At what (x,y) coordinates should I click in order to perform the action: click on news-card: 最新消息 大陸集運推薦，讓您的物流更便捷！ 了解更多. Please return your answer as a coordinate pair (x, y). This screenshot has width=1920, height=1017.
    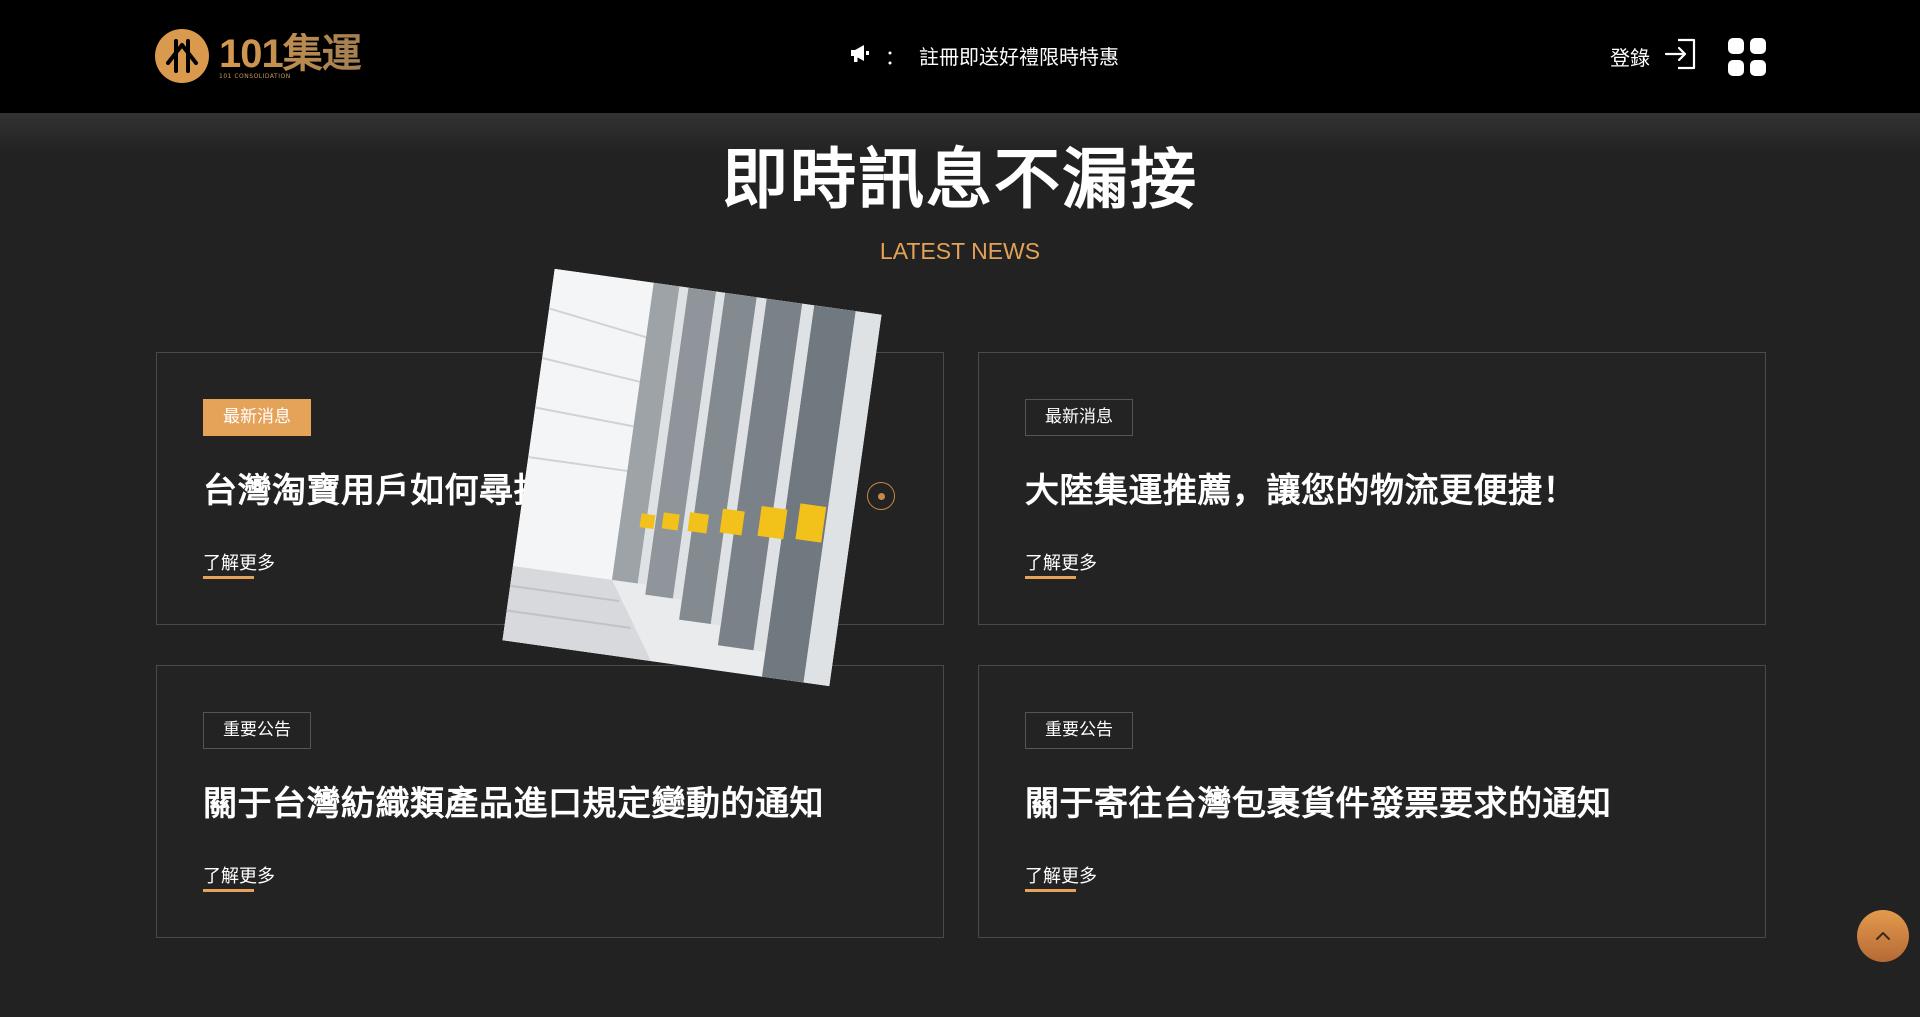
    Looking at the image, I should click on (1372, 488).